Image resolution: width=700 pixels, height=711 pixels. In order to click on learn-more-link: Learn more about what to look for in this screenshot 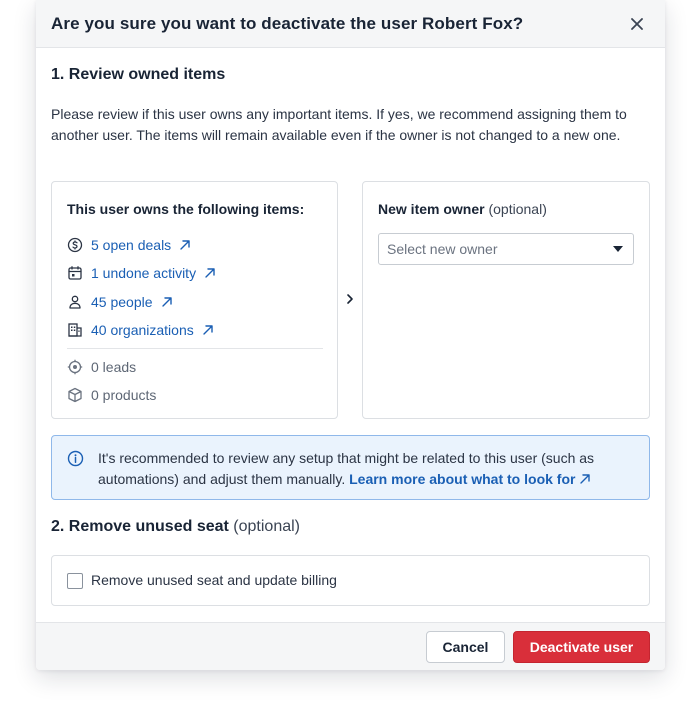, I will do `click(470, 479)`.